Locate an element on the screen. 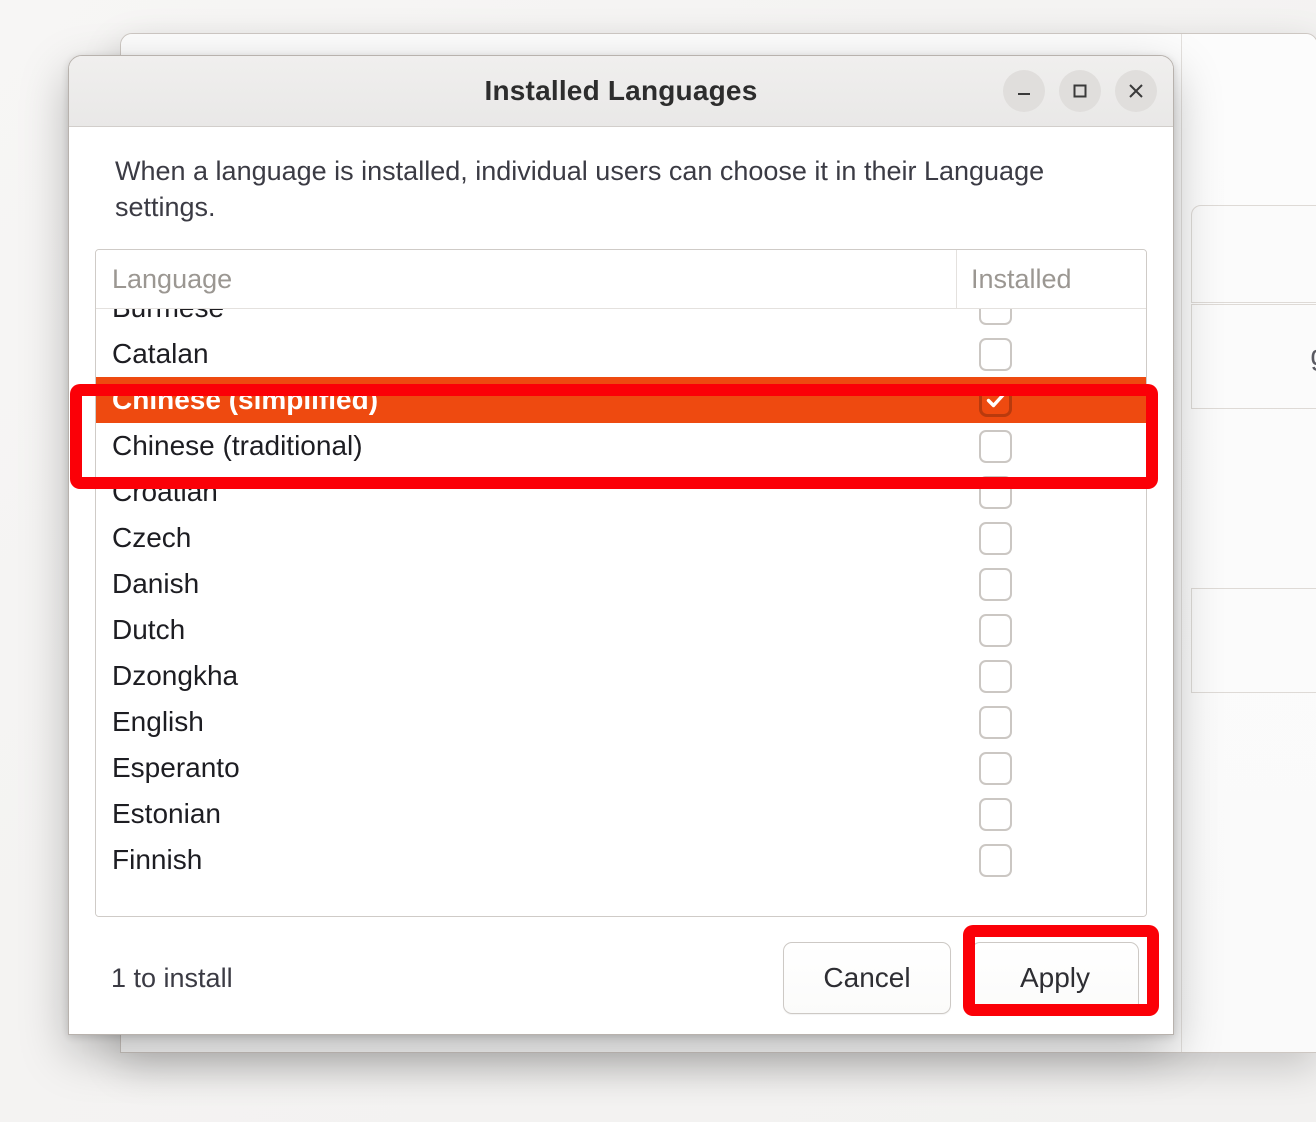  checkbox-checked-icon is located at coordinates (995, 400).